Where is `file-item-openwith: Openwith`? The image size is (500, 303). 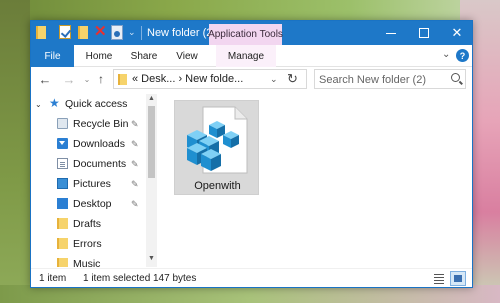 file-item-openwith: Openwith is located at coordinates (216, 147).